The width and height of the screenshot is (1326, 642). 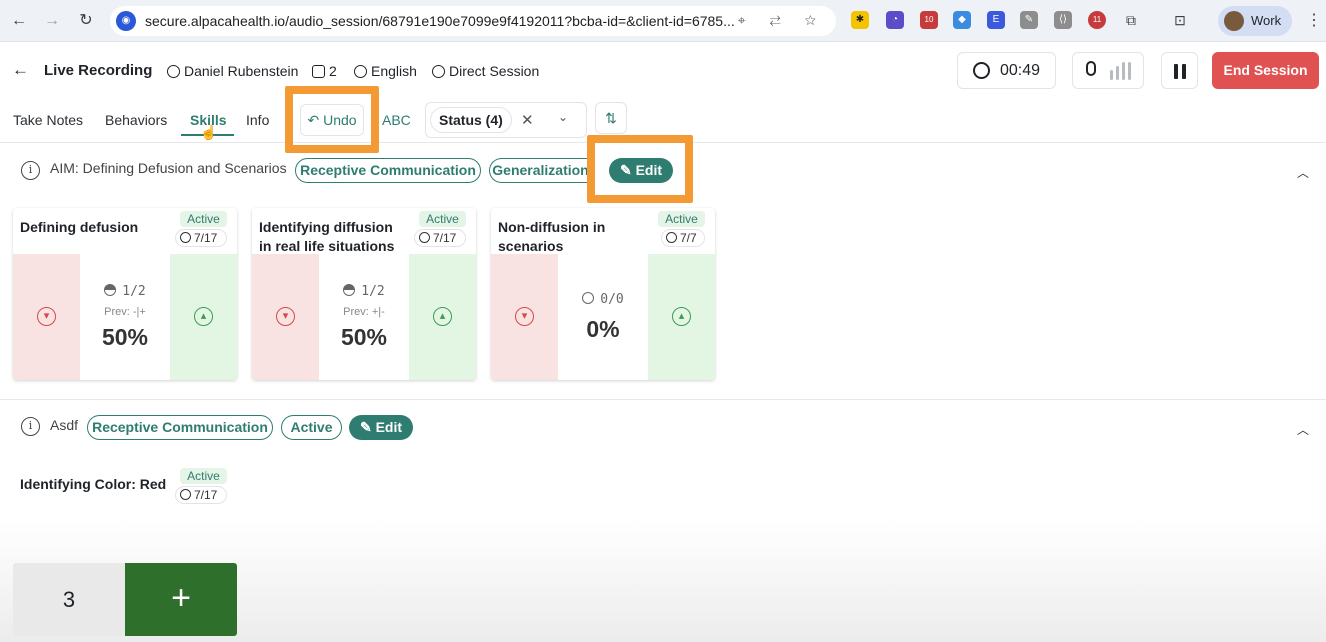 I want to click on skill-card: Identifying Color: Red Active 7/17, so click(x=125, y=515).